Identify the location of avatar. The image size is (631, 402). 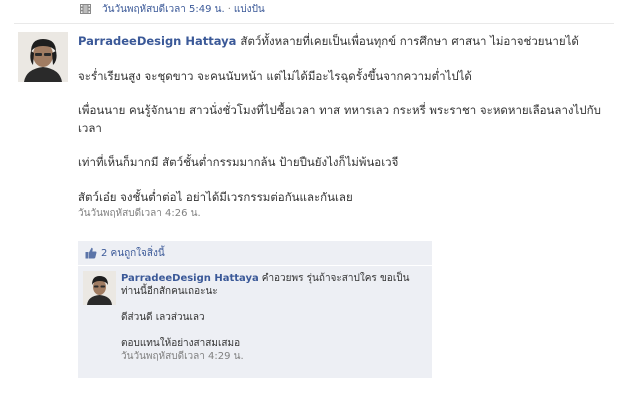
(43, 57).